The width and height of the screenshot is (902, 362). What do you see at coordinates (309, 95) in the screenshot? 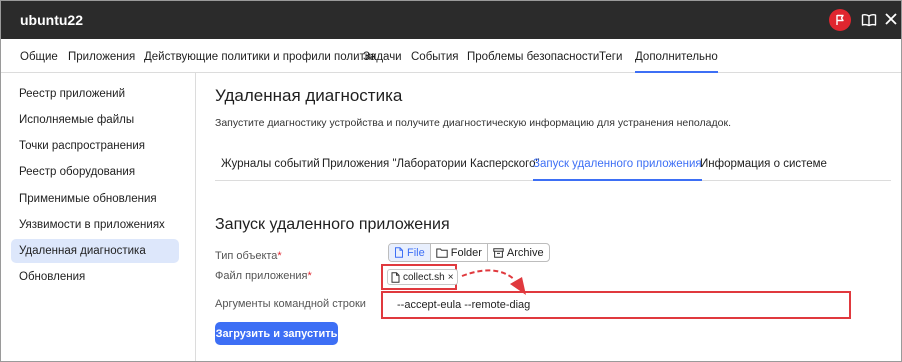
I see `page-title: Удаленная диагностика` at bounding box center [309, 95].